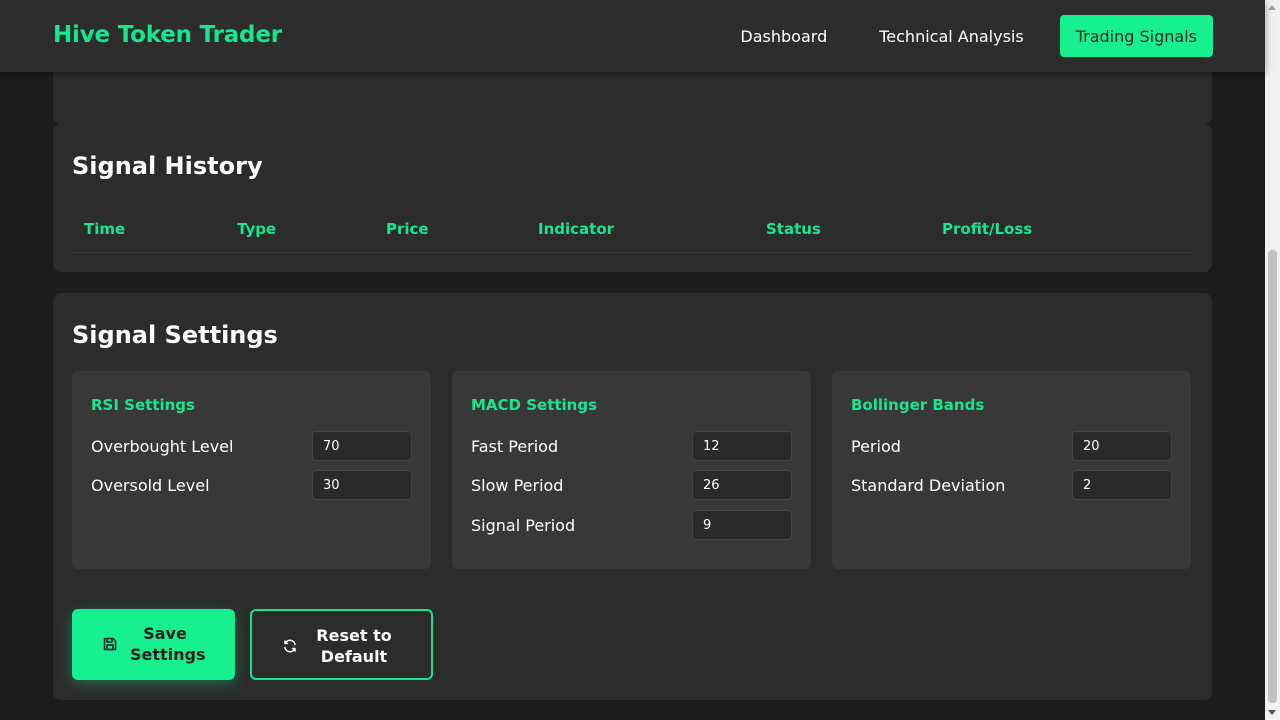 The height and width of the screenshot is (720, 1280). I want to click on oversold-row: Oversold Level, so click(251, 485).